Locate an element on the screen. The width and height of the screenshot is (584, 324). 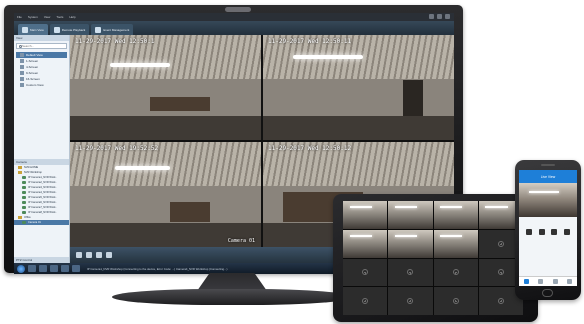
maximize-icon is located at coordinates (439, 16).